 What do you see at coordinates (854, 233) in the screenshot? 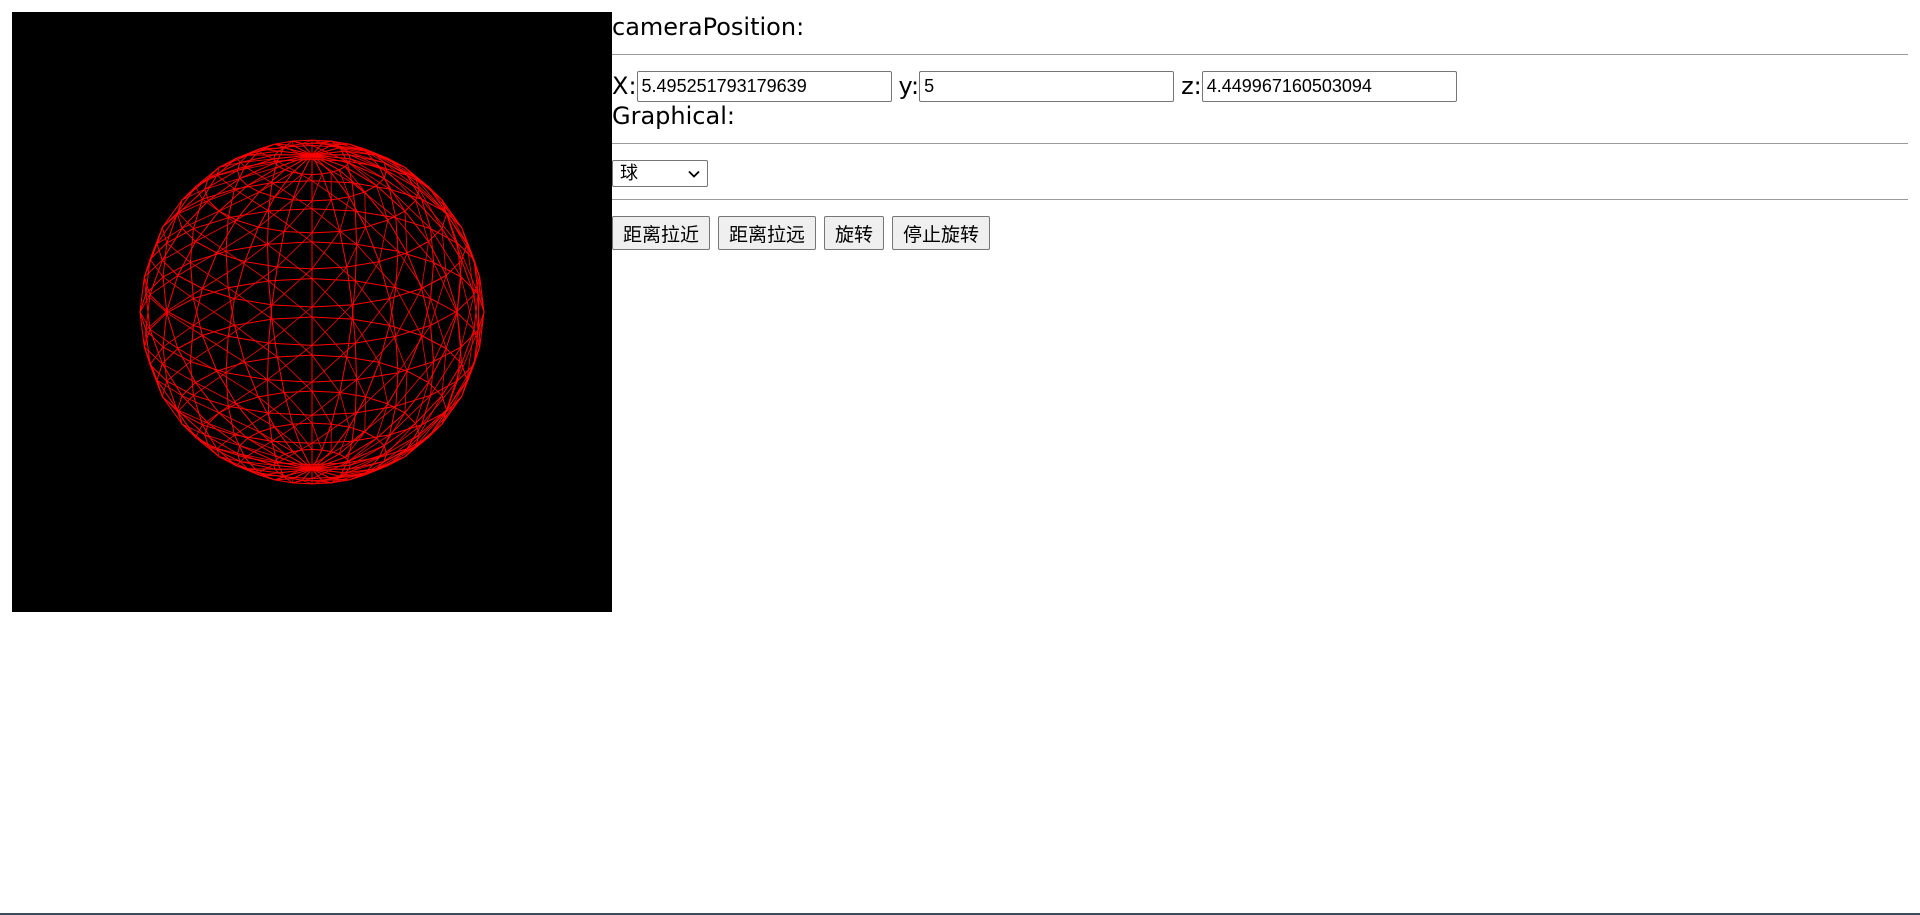
I see `rotate-button: 旋转` at bounding box center [854, 233].